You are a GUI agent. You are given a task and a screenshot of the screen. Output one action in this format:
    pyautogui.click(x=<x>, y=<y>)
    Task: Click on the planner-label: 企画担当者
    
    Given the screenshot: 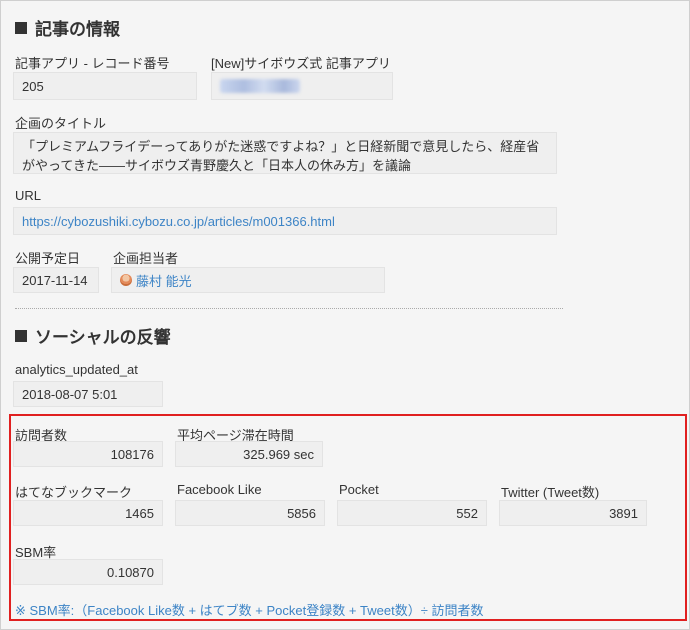 What is the action you would take?
    pyautogui.click(x=146, y=258)
    